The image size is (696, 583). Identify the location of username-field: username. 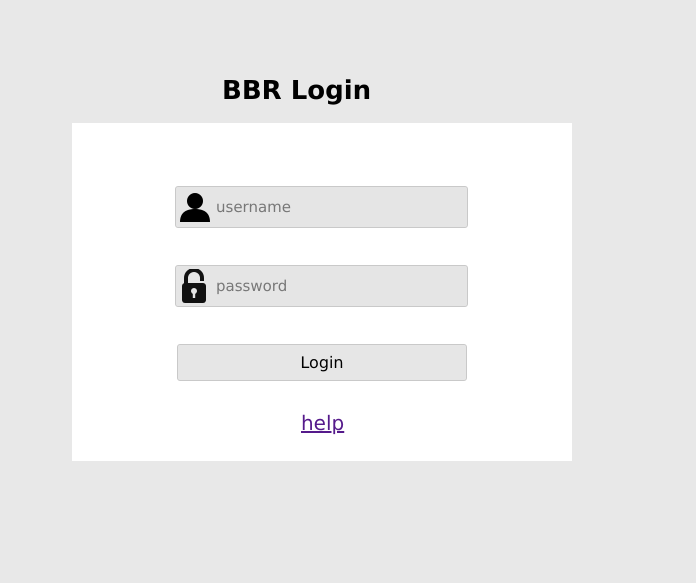
(321, 207).